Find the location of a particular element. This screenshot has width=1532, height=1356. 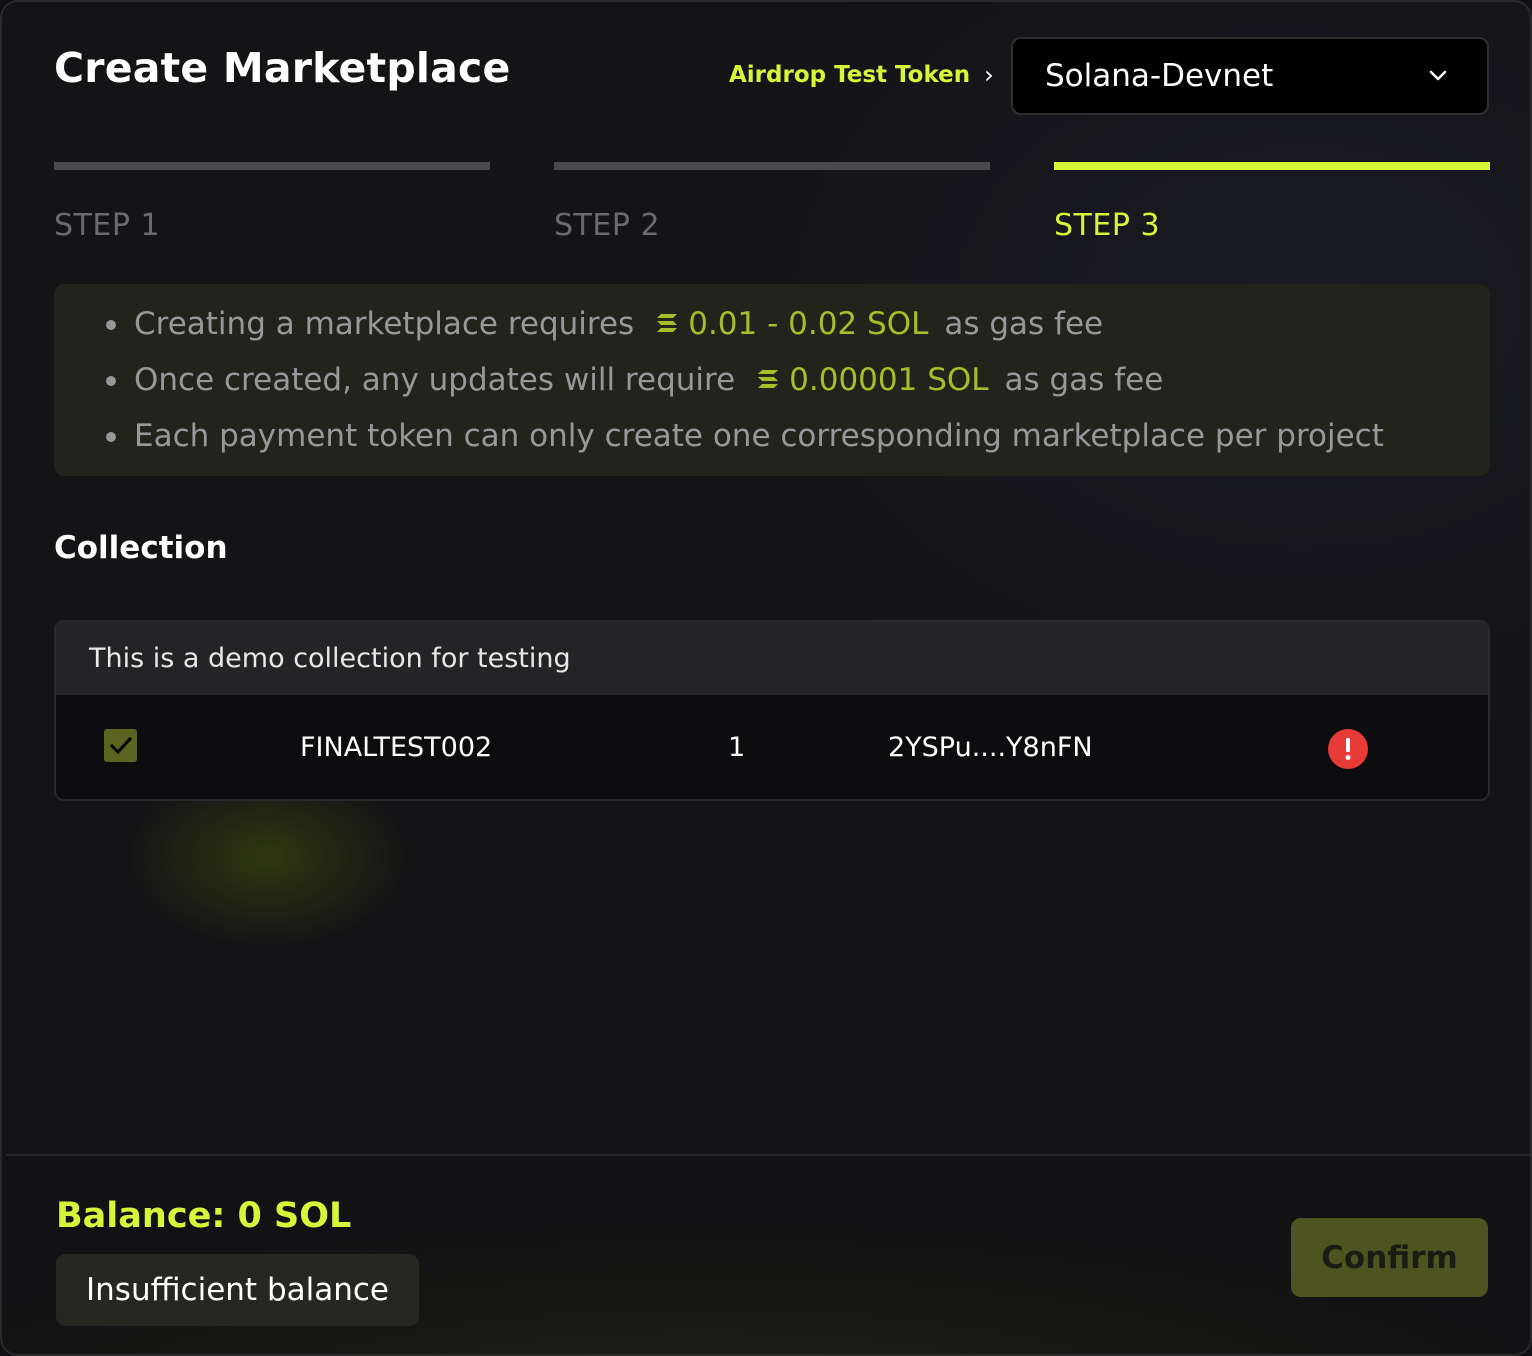

collection-name: FINALTEST002 is located at coordinates (396, 747).